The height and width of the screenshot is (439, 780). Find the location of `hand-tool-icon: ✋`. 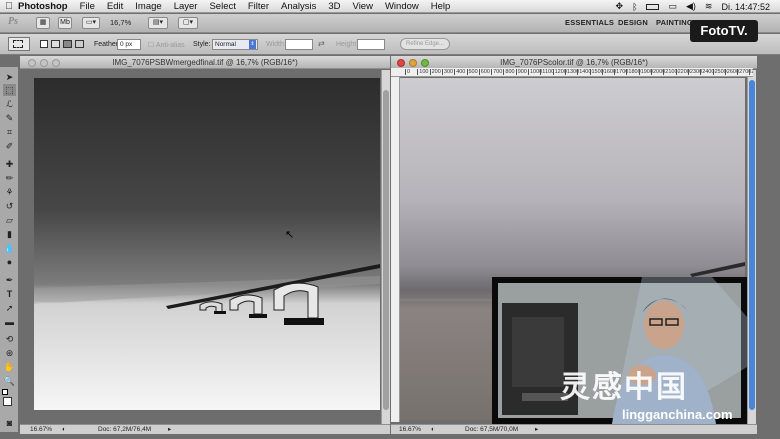

hand-tool-icon: ✋ is located at coordinates (9, 367).